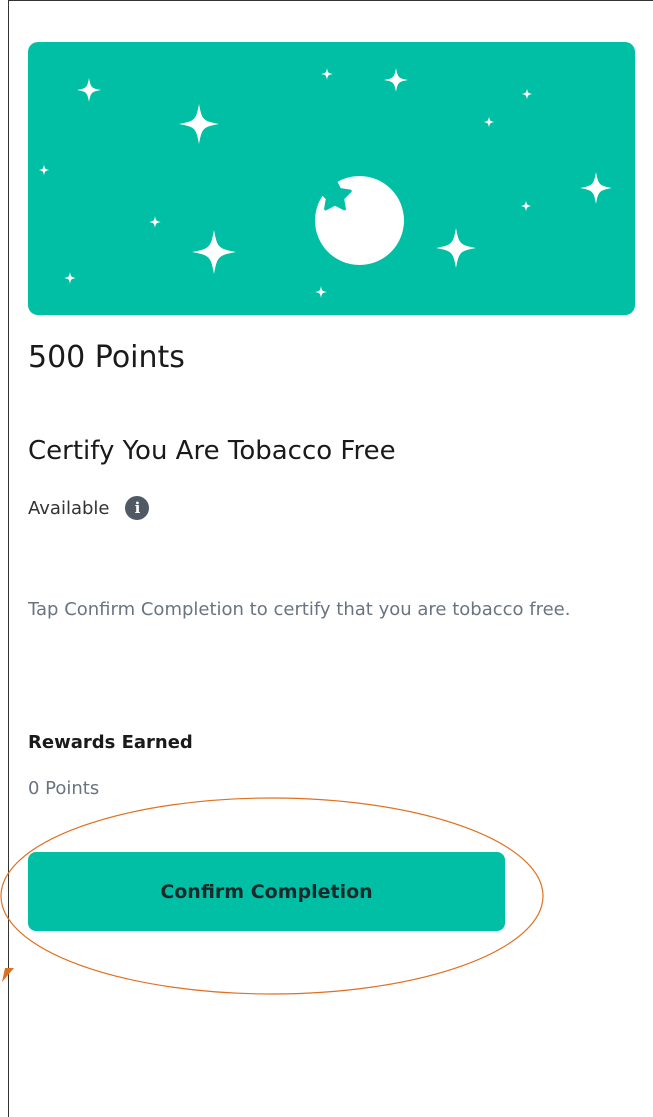 The height and width of the screenshot is (1117, 653). I want to click on status-label: Available, so click(69, 508).